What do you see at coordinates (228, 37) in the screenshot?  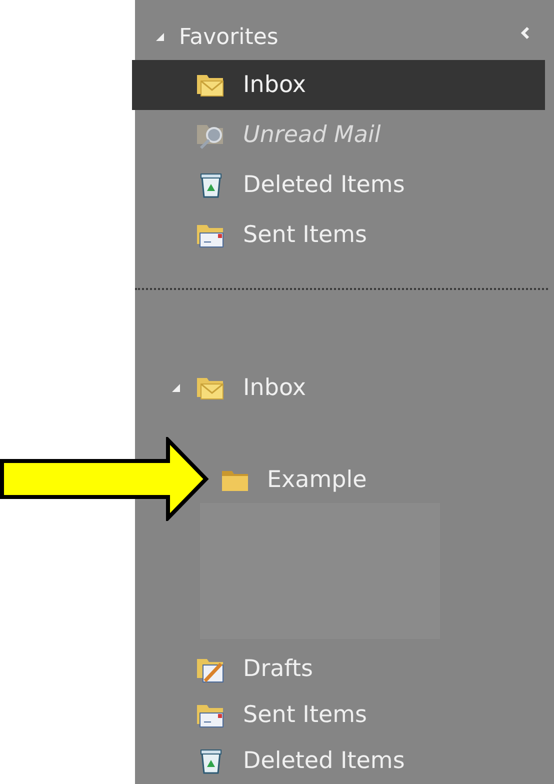 I see `section-title: Favorites` at bounding box center [228, 37].